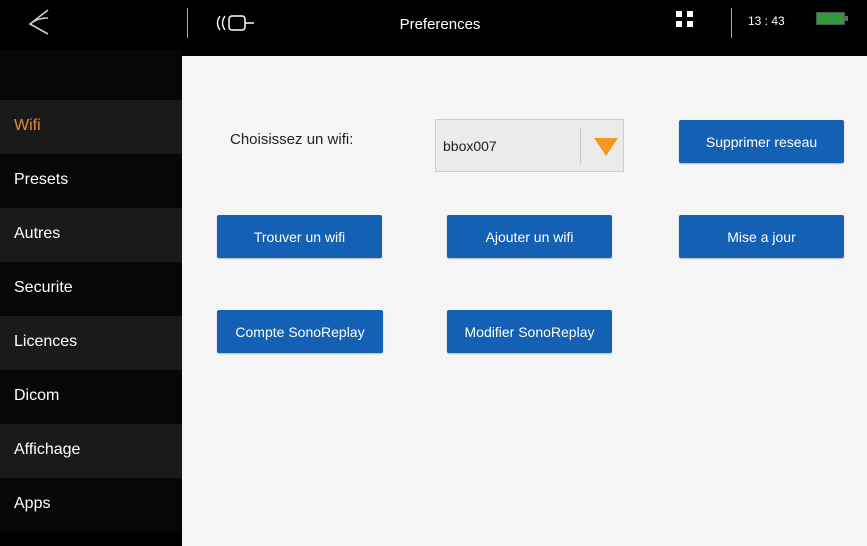  What do you see at coordinates (235, 23) in the screenshot?
I see `probe-icon` at bounding box center [235, 23].